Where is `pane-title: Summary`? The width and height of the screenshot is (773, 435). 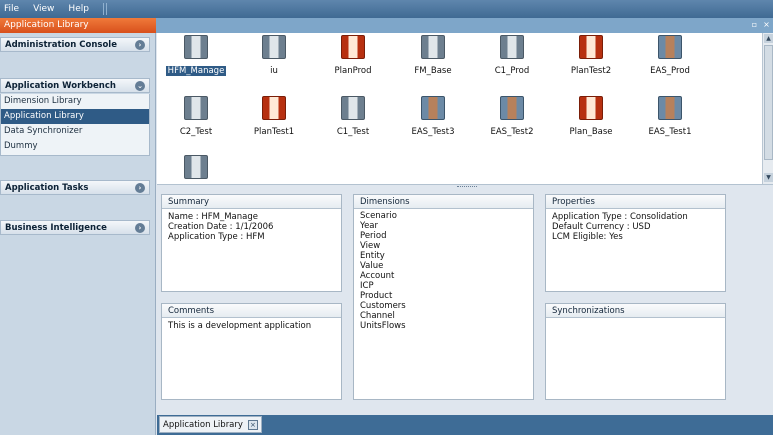
pane-title: Summary is located at coordinates (251, 202).